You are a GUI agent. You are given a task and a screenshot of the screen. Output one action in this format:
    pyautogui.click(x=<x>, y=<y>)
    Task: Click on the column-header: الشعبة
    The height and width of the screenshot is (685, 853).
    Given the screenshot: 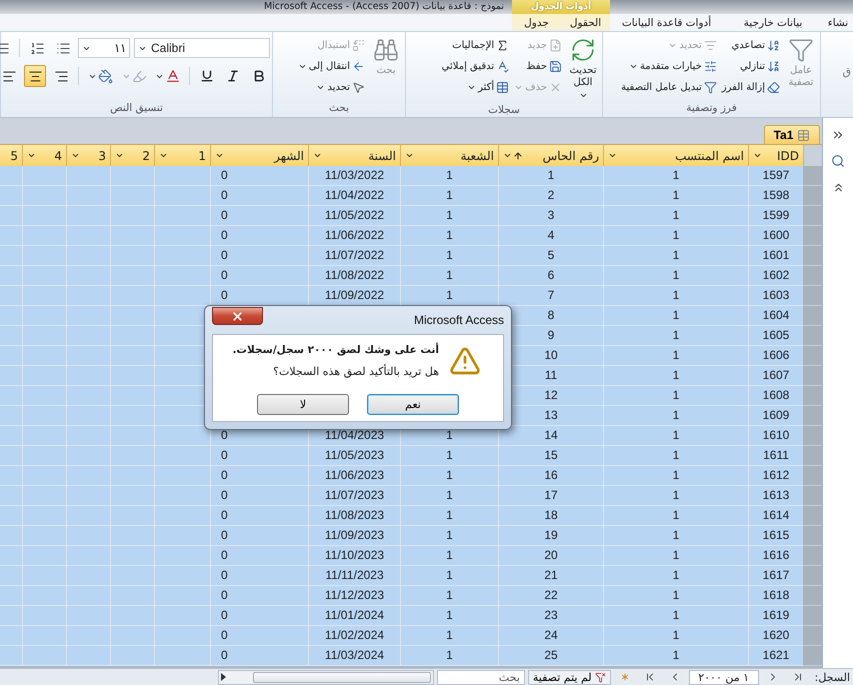 What is the action you would take?
    pyautogui.click(x=449, y=155)
    